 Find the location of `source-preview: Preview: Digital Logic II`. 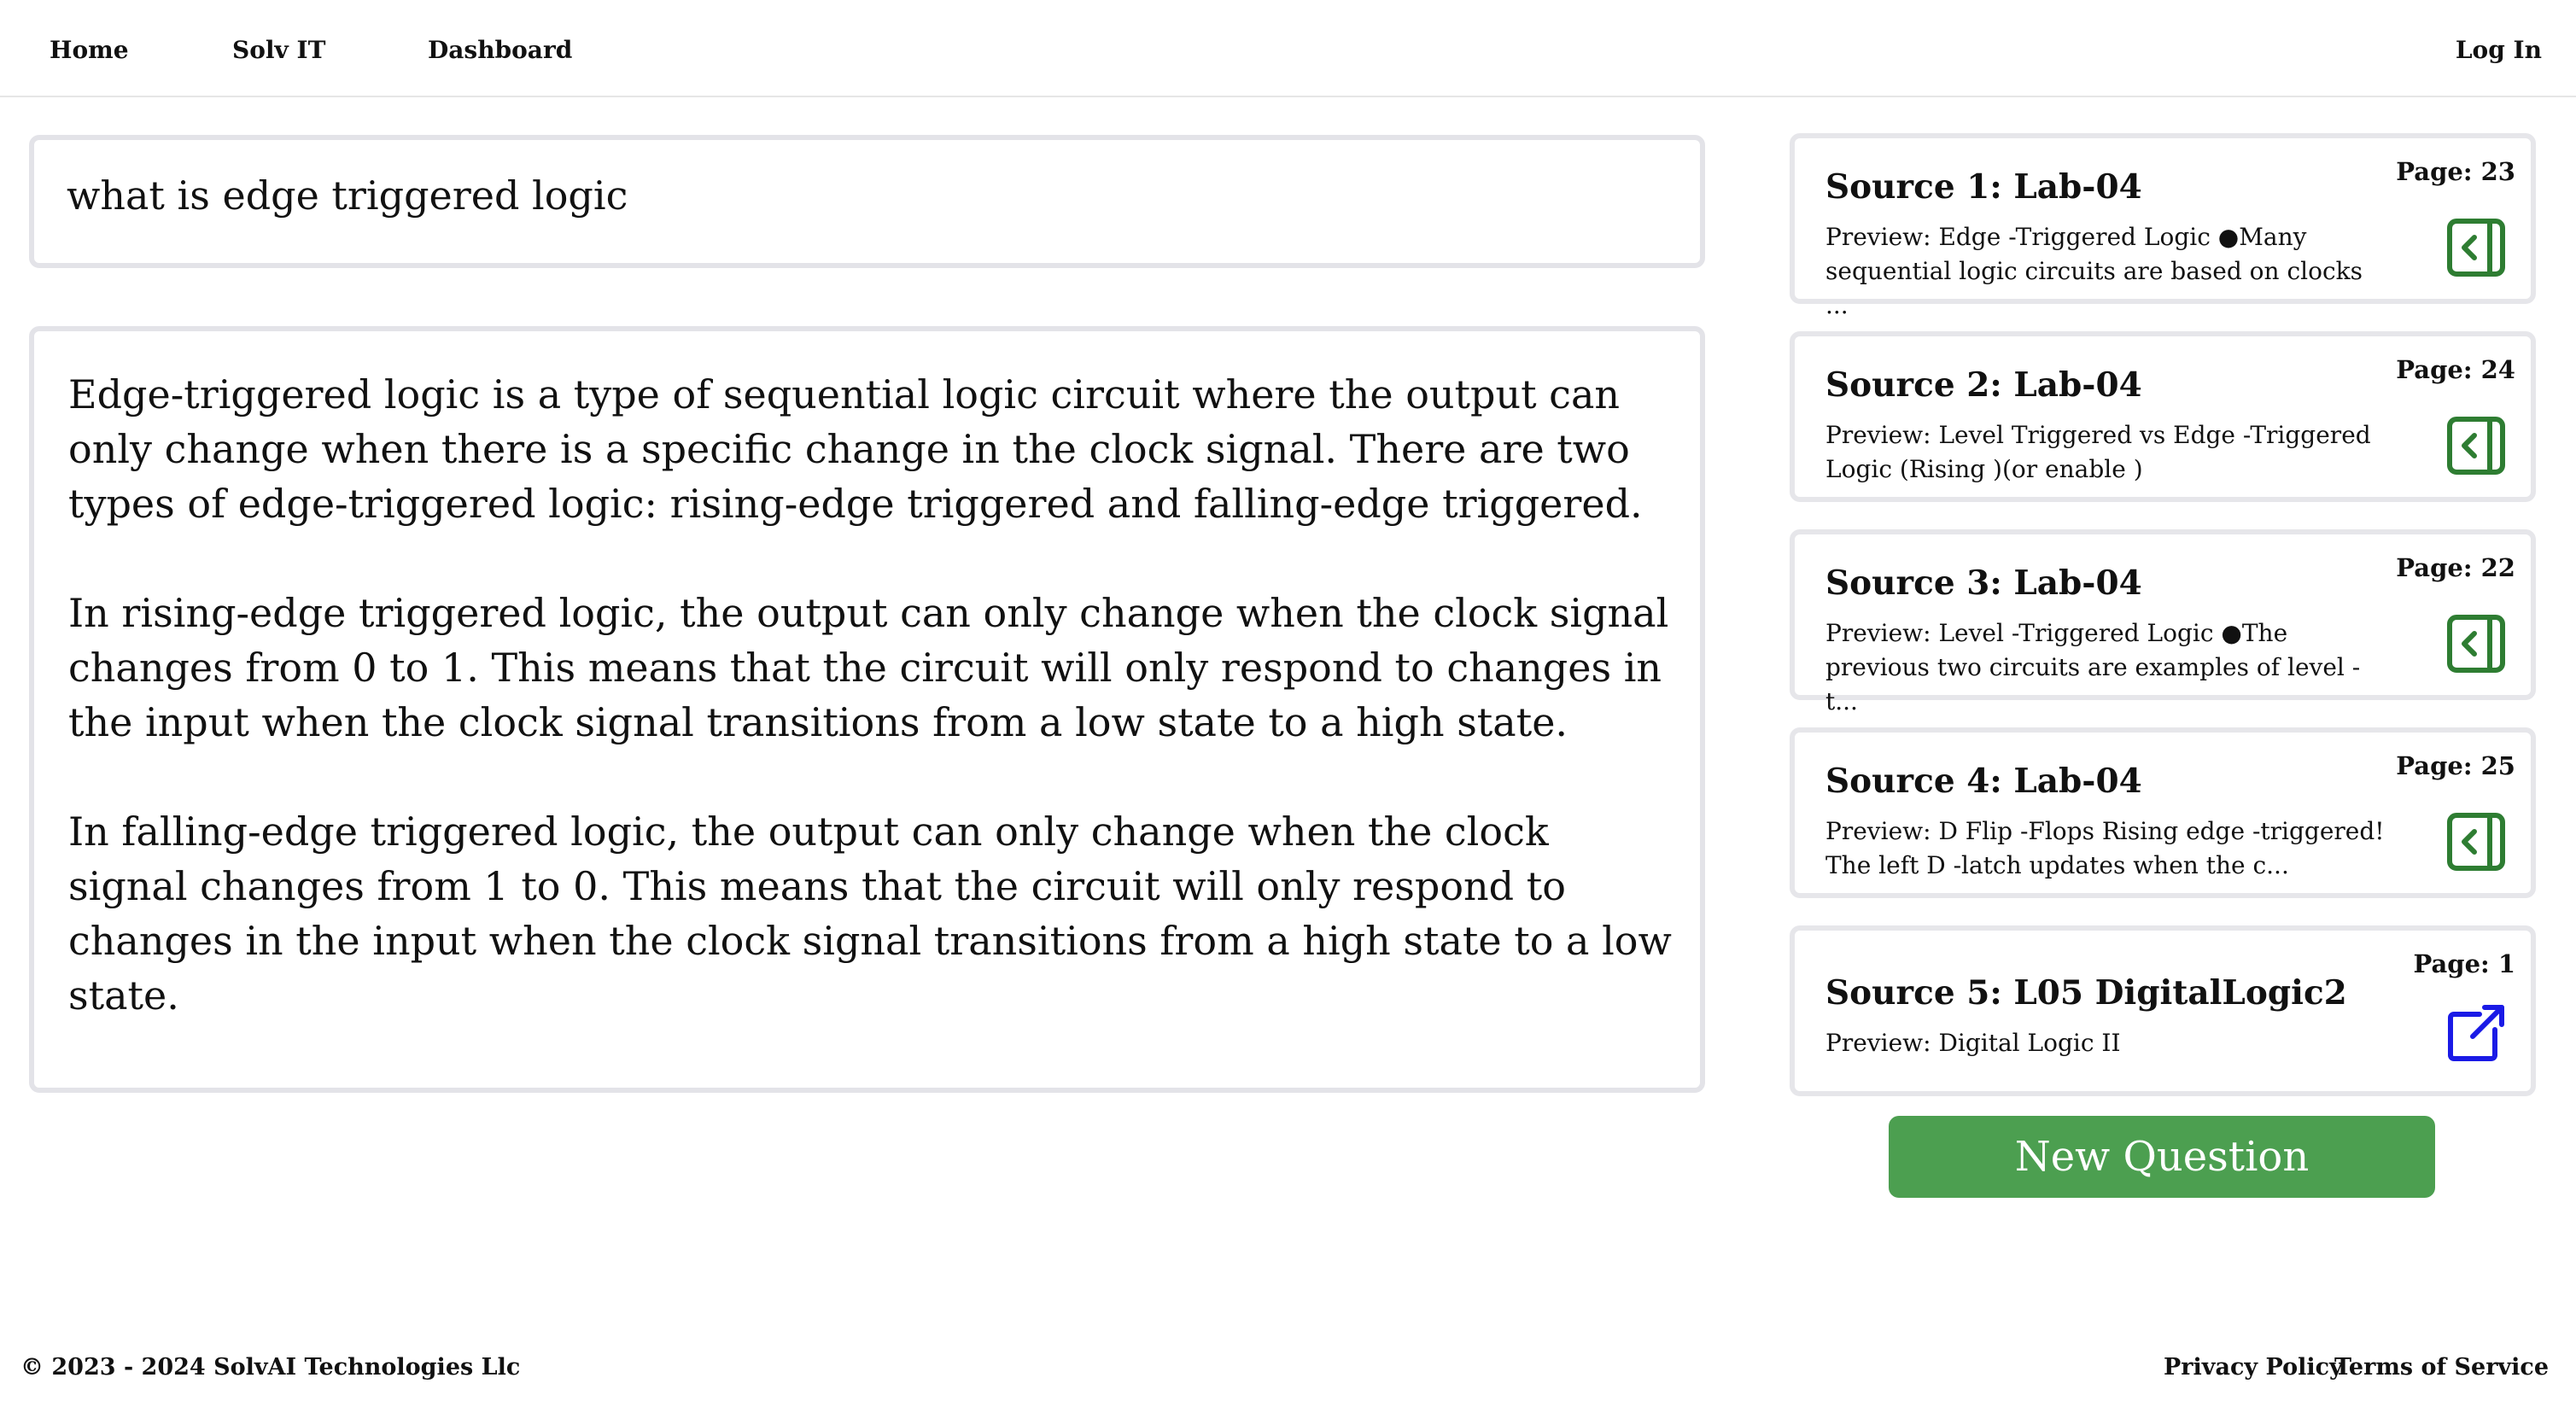

source-preview: Preview: Digital Logic II is located at coordinates (1973, 1043).